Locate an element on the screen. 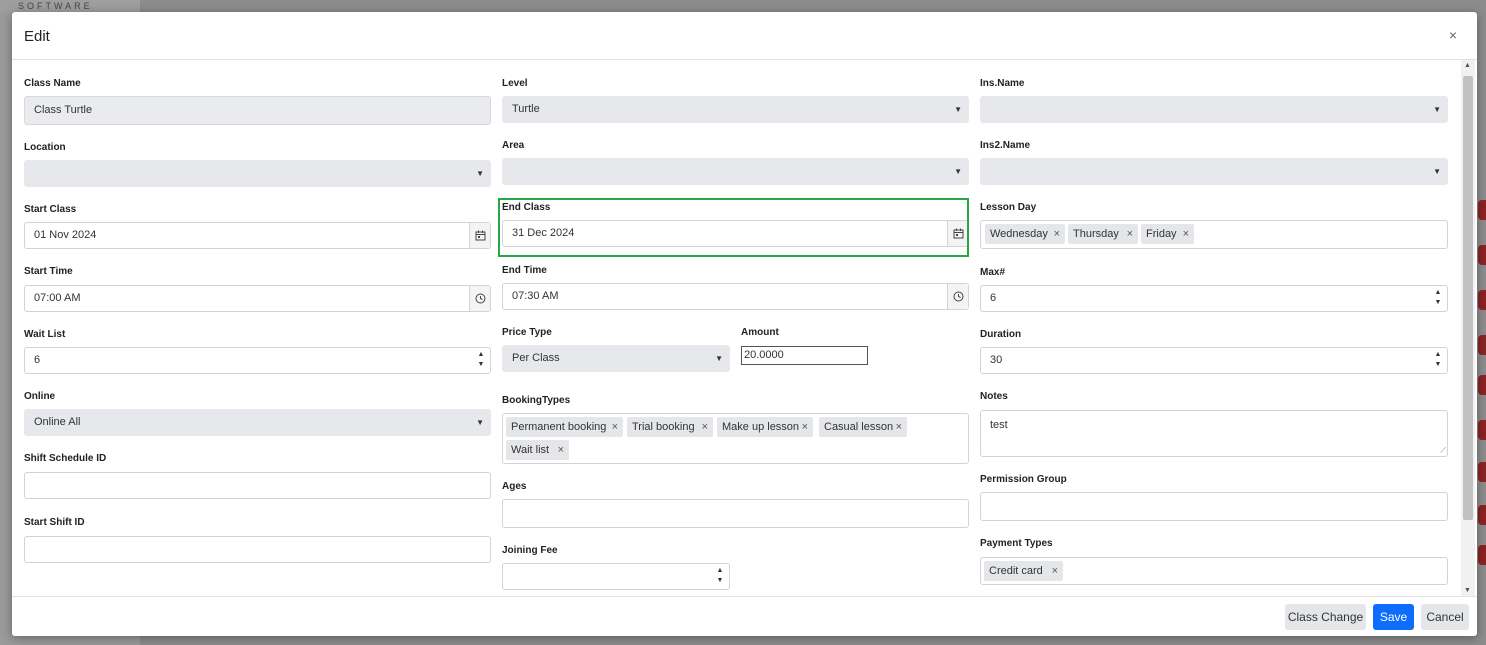 This screenshot has width=1486, height=645. start-shift-id-label: Start Shift ID is located at coordinates (54, 522).